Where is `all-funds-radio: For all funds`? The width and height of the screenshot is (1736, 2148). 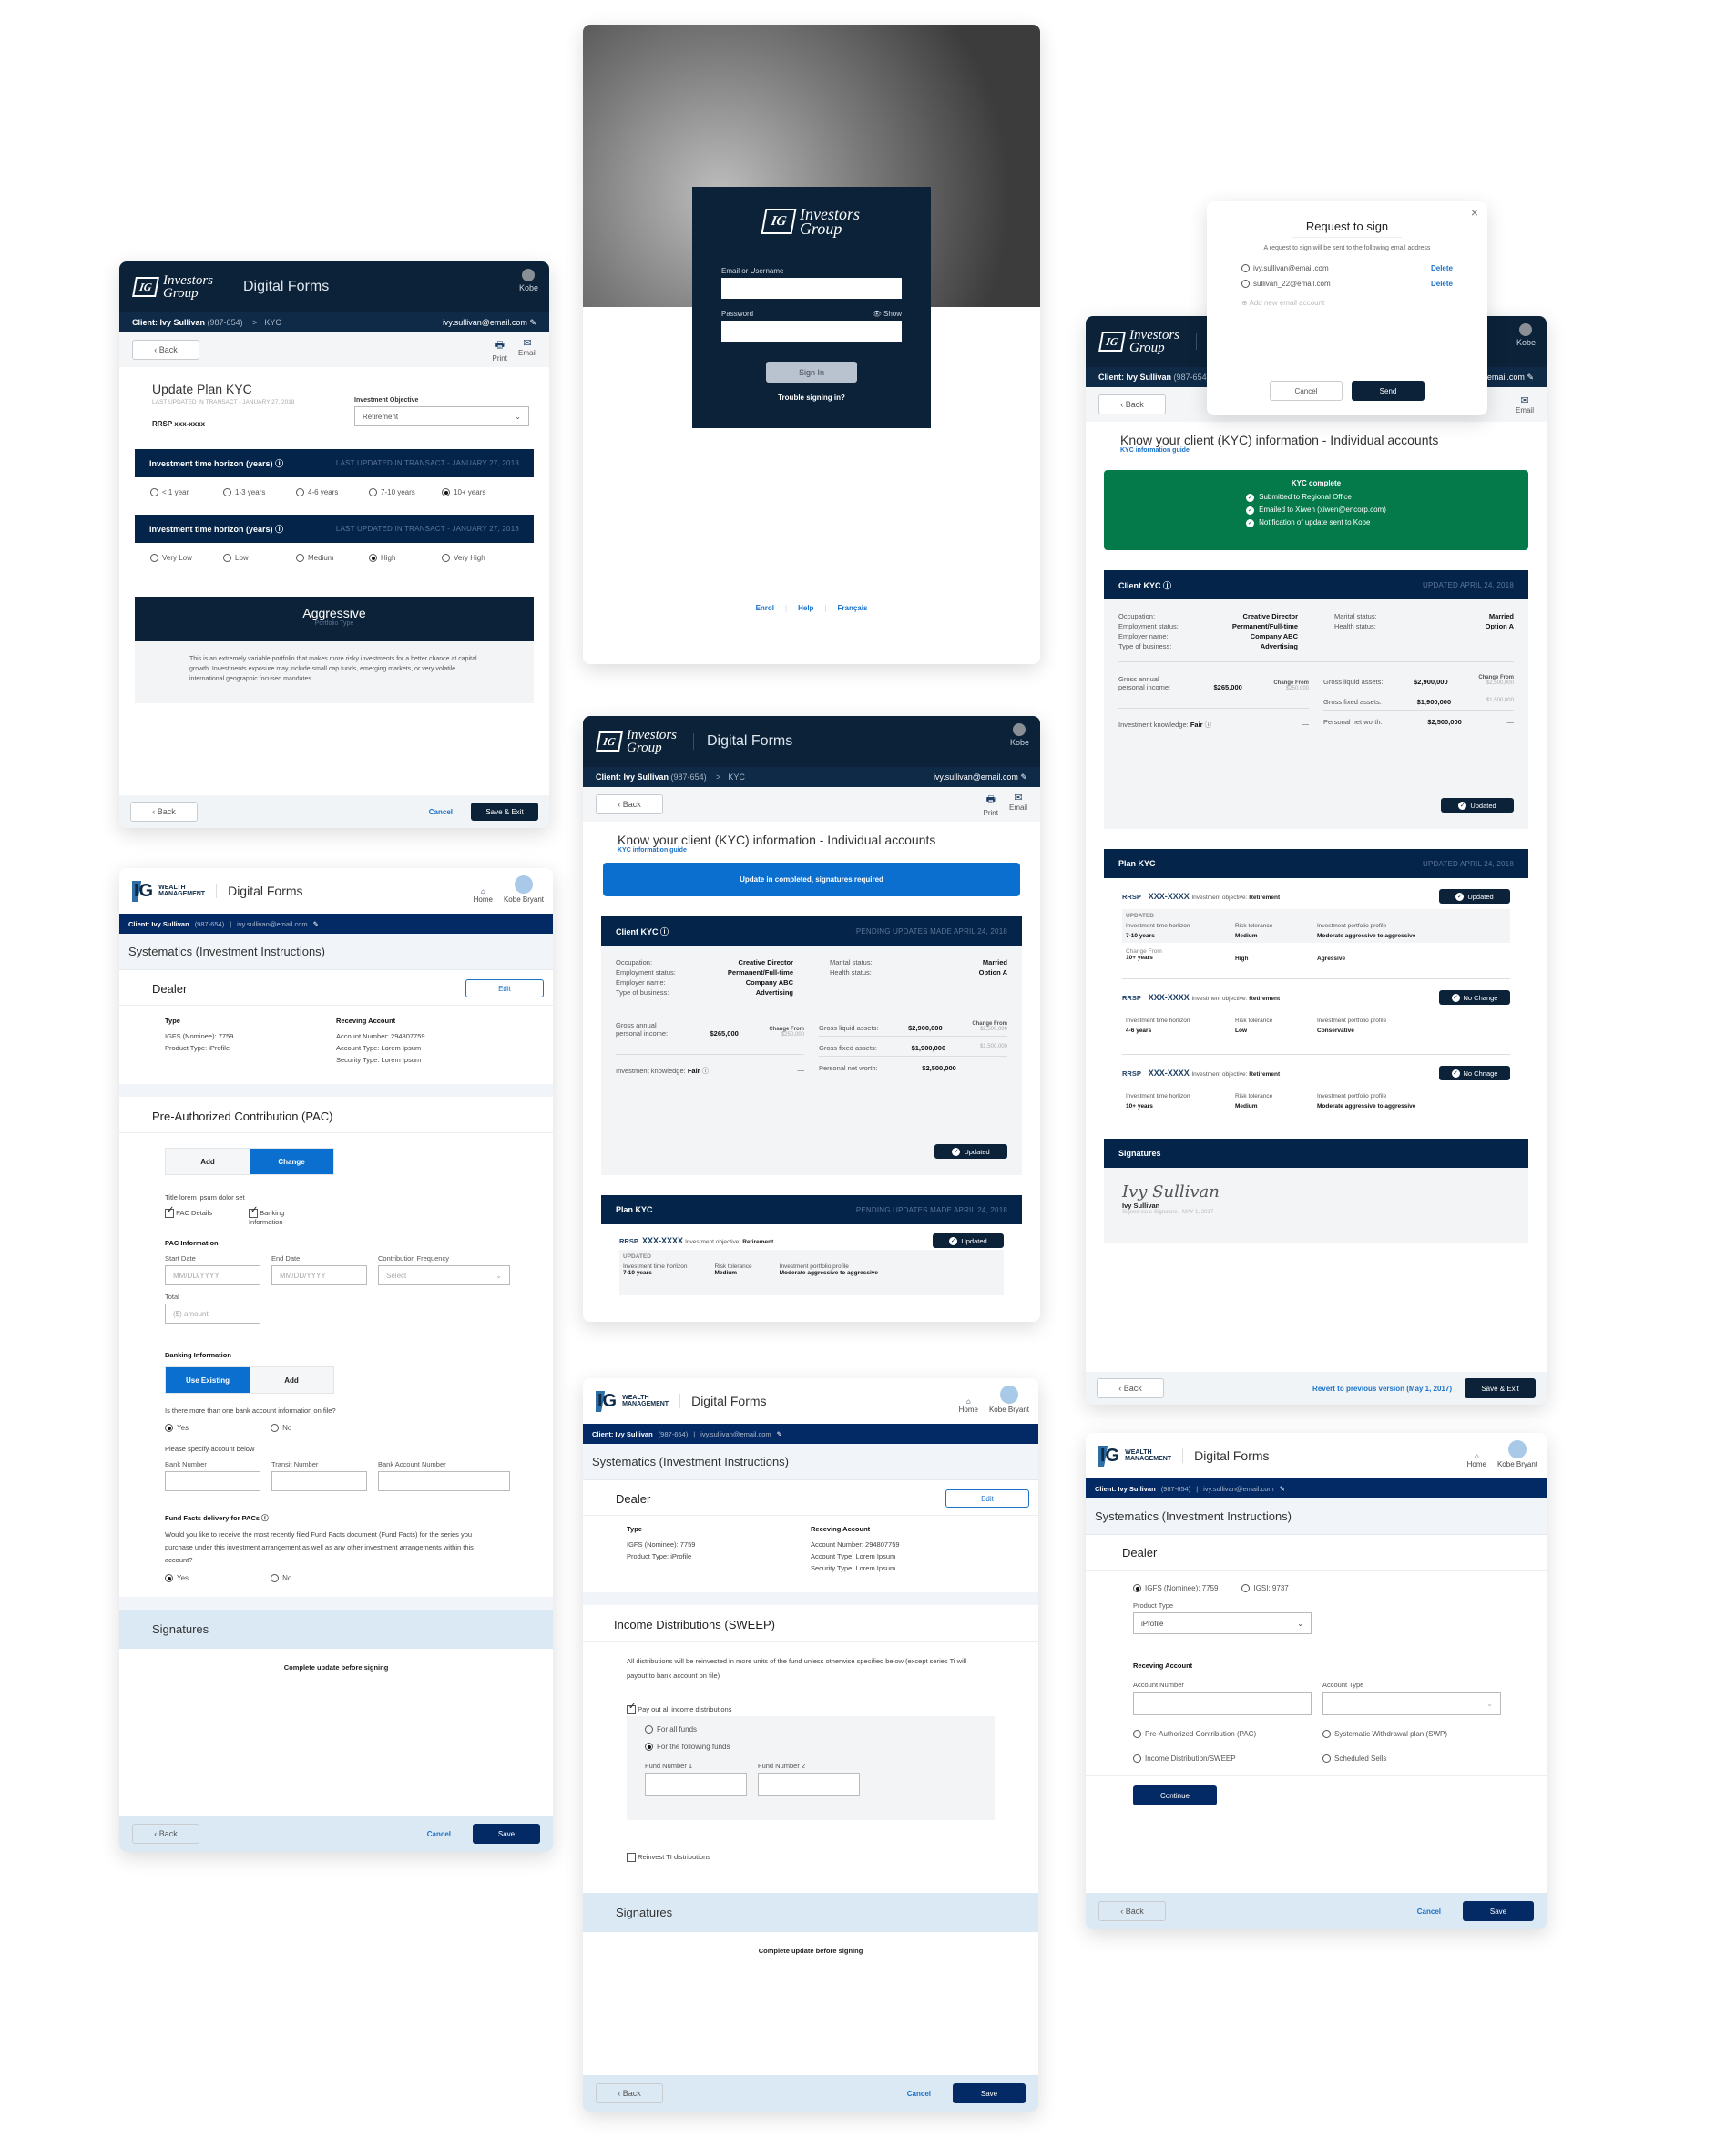
all-funds-radio: For all funds is located at coordinates (671, 1729).